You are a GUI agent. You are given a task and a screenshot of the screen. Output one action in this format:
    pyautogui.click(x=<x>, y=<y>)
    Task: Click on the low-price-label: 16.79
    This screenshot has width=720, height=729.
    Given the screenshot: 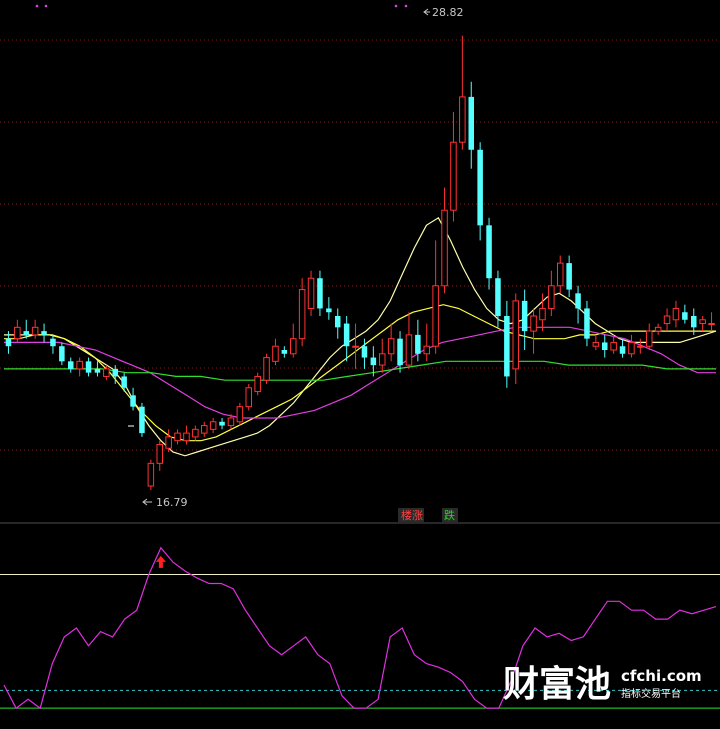 What is the action you would take?
    pyautogui.click(x=172, y=502)
    